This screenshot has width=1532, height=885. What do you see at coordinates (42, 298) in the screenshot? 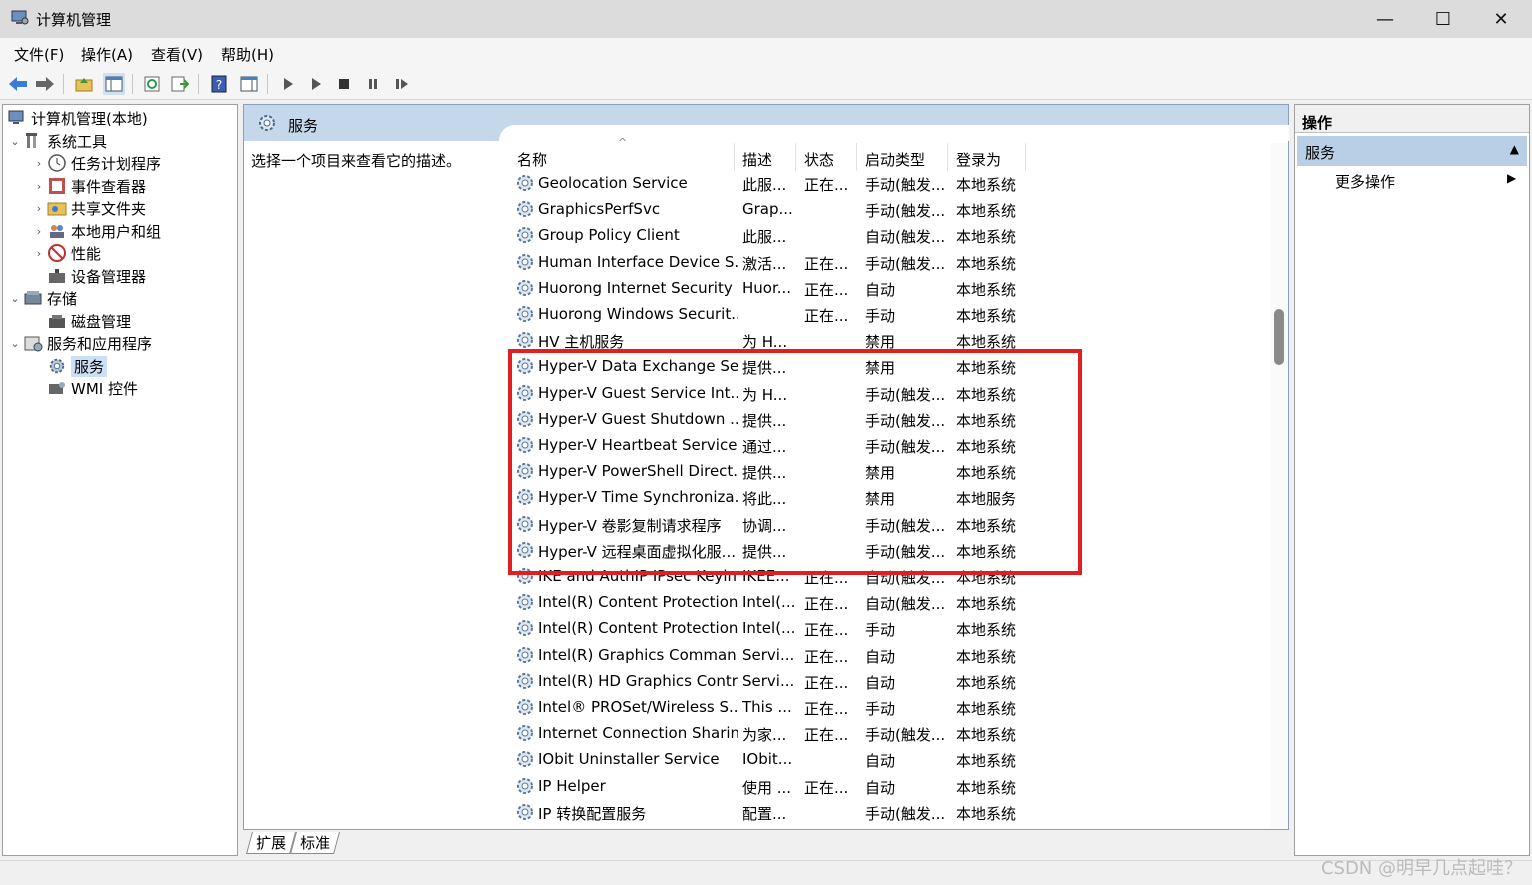
I see `tree-storage: ⌄ 存储` at bounding box center [42, 298].